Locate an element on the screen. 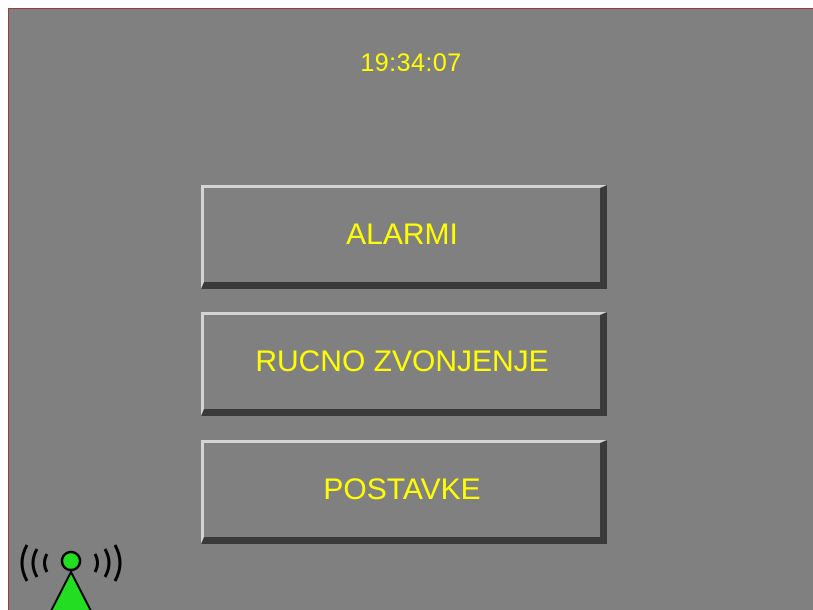 Image resolution: width=813 pixels, height=610 pixels. clock-display: 19:34:07 is located at coordinates (411, 63).